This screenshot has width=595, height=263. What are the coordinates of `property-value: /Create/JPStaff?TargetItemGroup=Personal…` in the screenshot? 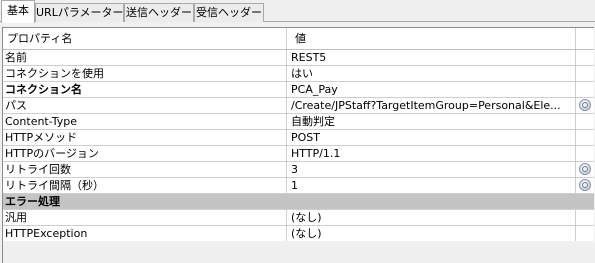 It's located at (431, 105).